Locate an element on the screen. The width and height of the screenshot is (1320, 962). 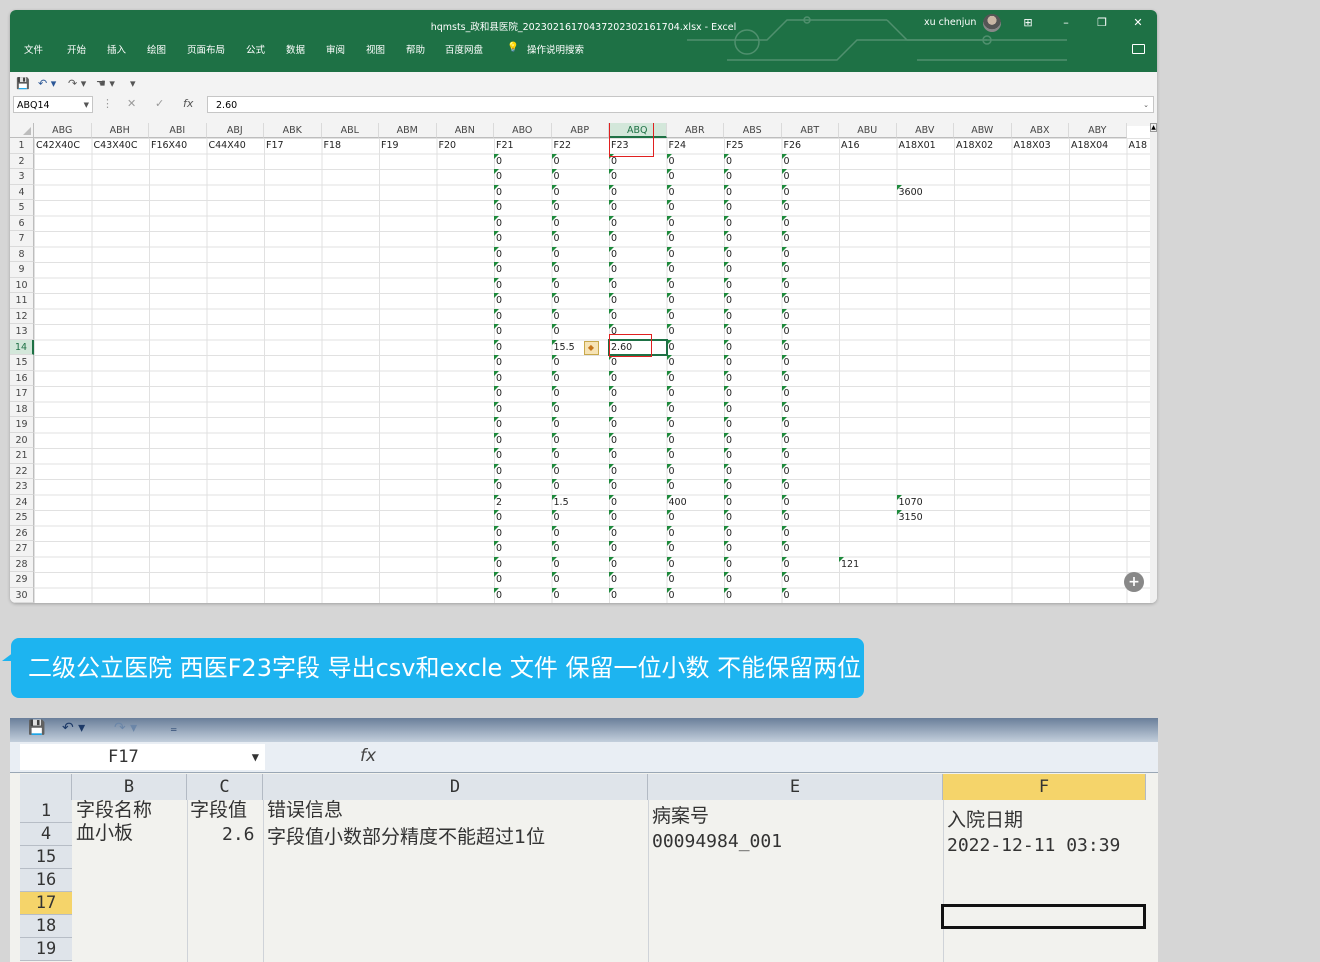
cell: F25 is located at coordinates (734, 145).